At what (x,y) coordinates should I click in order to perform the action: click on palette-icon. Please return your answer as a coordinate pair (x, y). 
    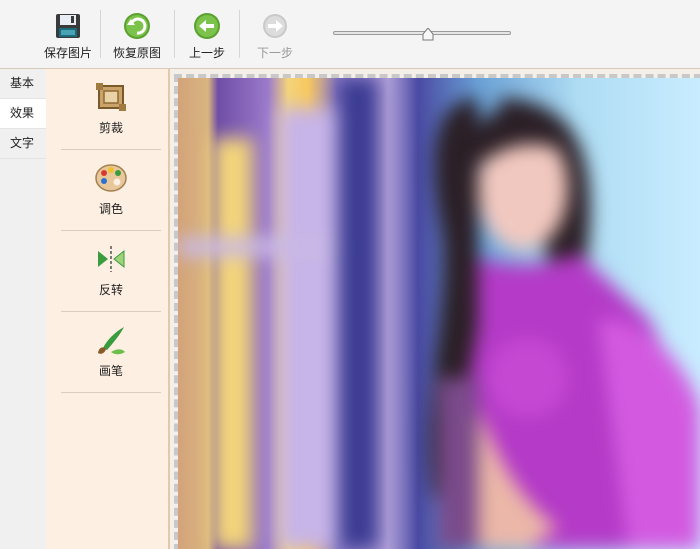
    Looking at the image, I should click on (111, 173).